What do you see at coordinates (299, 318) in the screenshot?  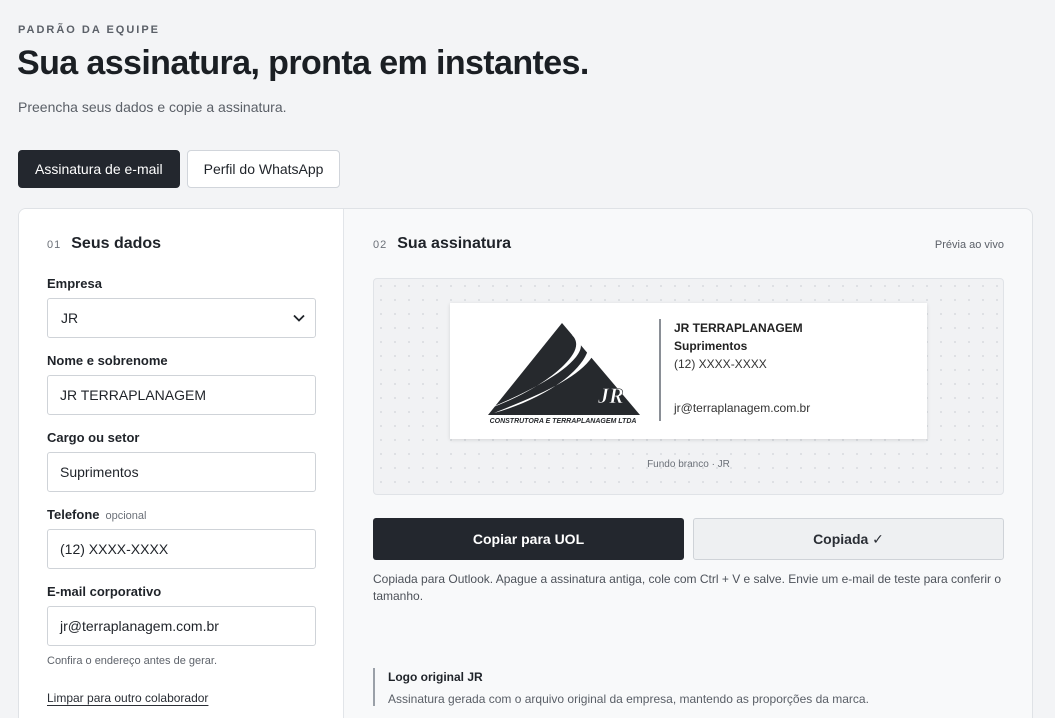 I see `chevron-down-icon` at bounding box center [299, 318].